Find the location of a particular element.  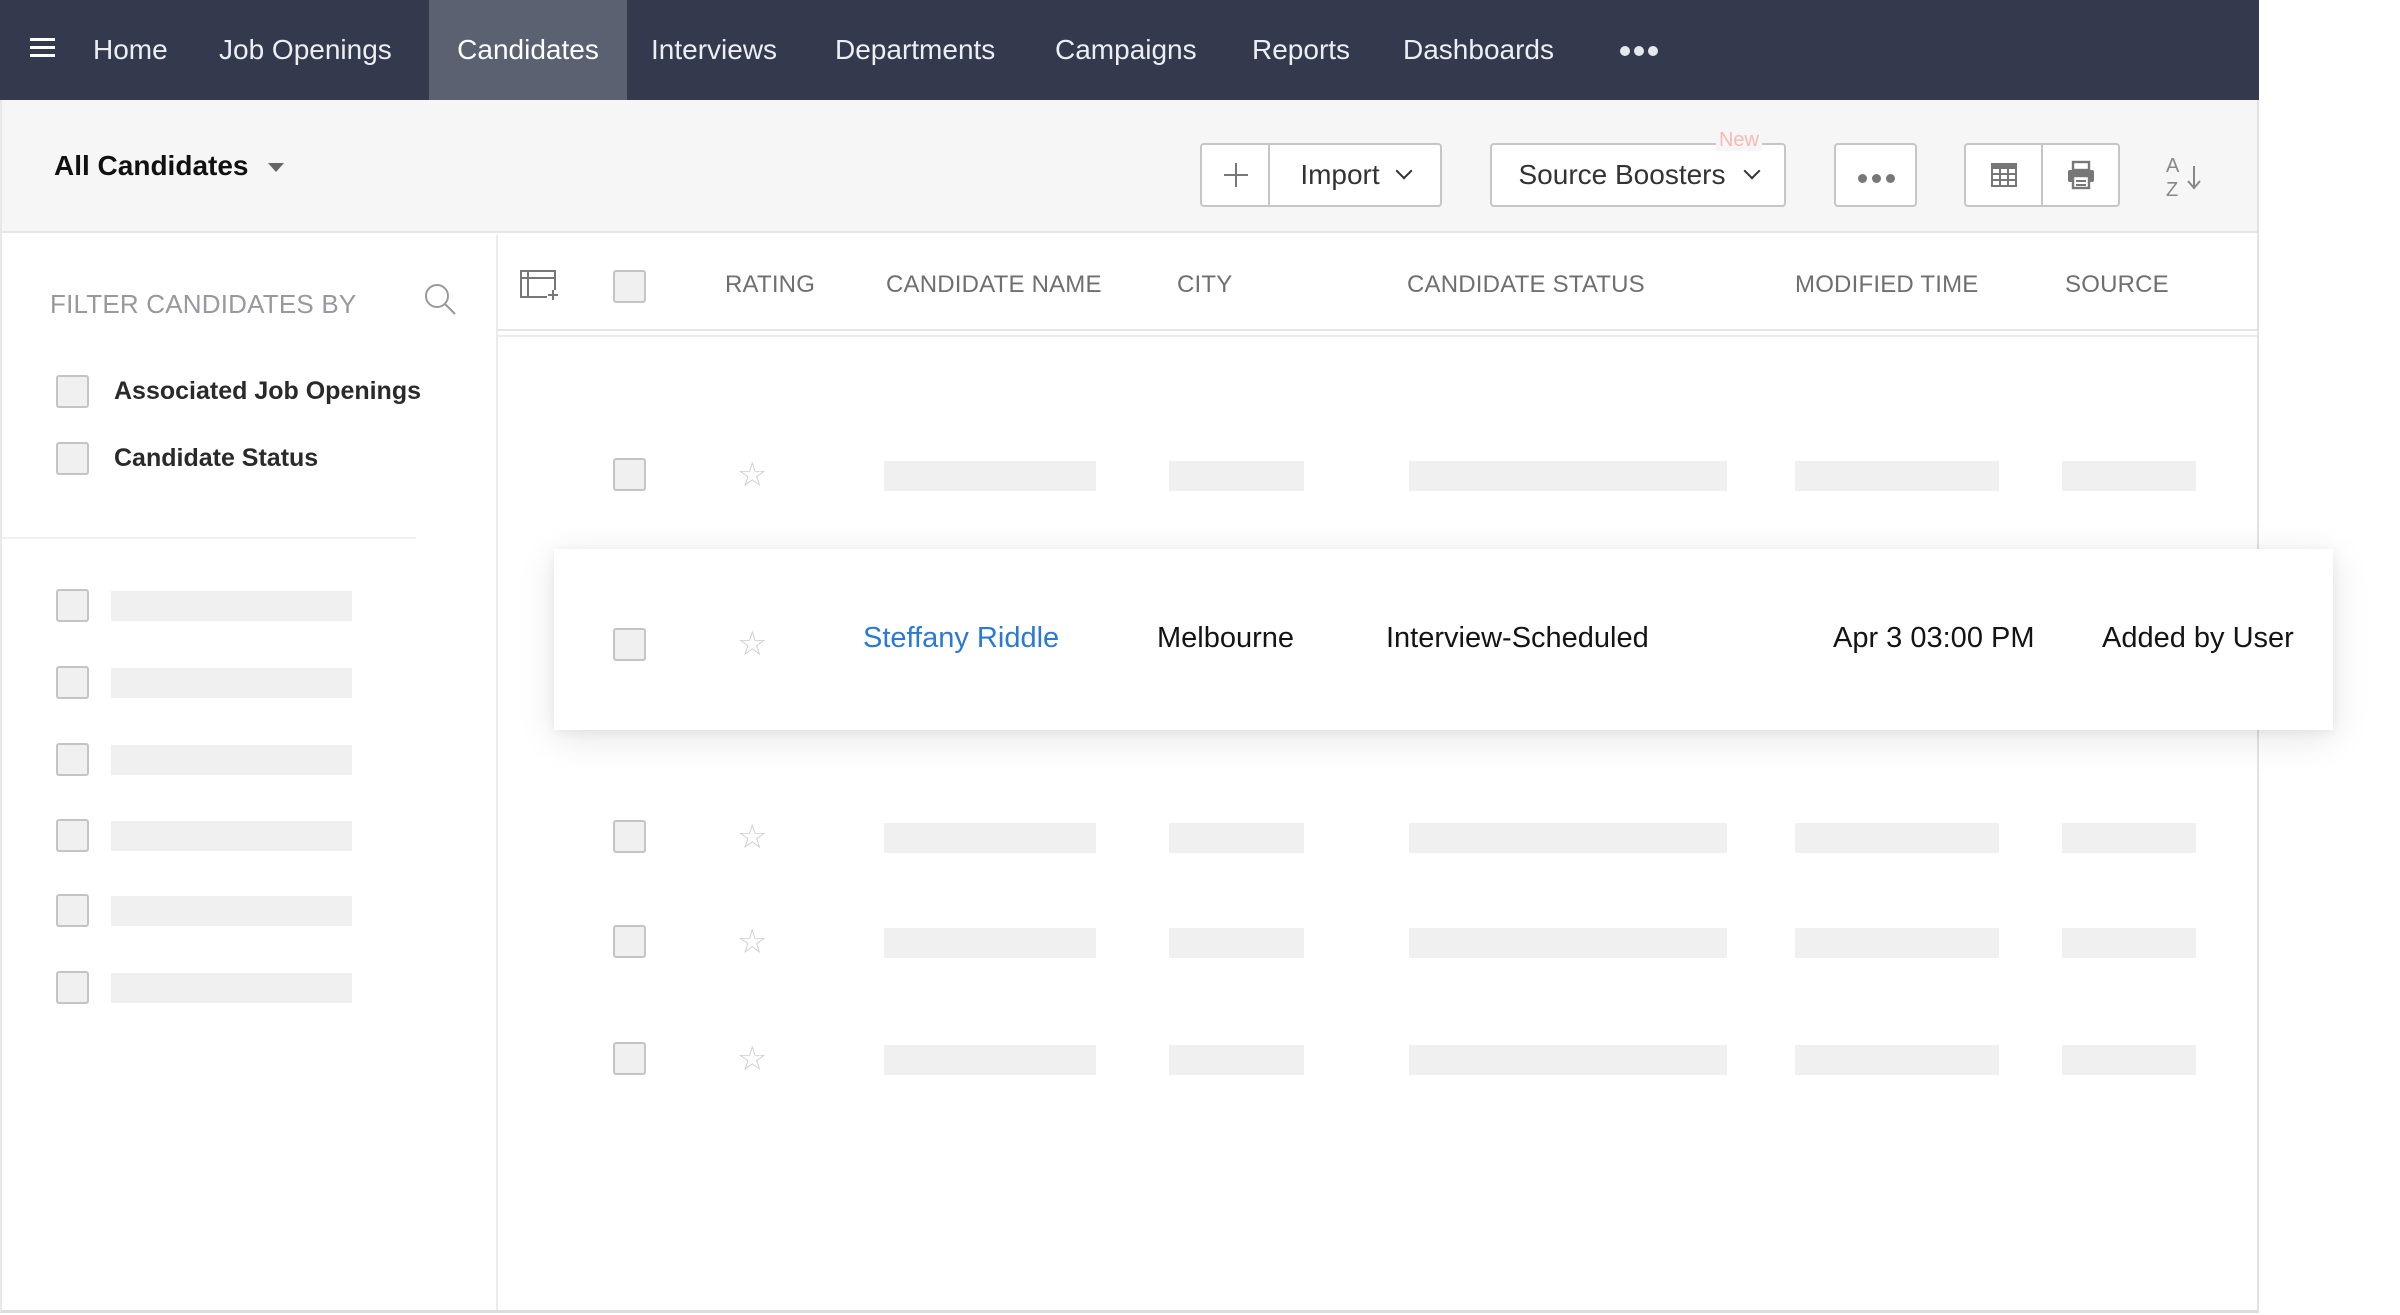

caret-down-icon is located at coordinates (276, 168).